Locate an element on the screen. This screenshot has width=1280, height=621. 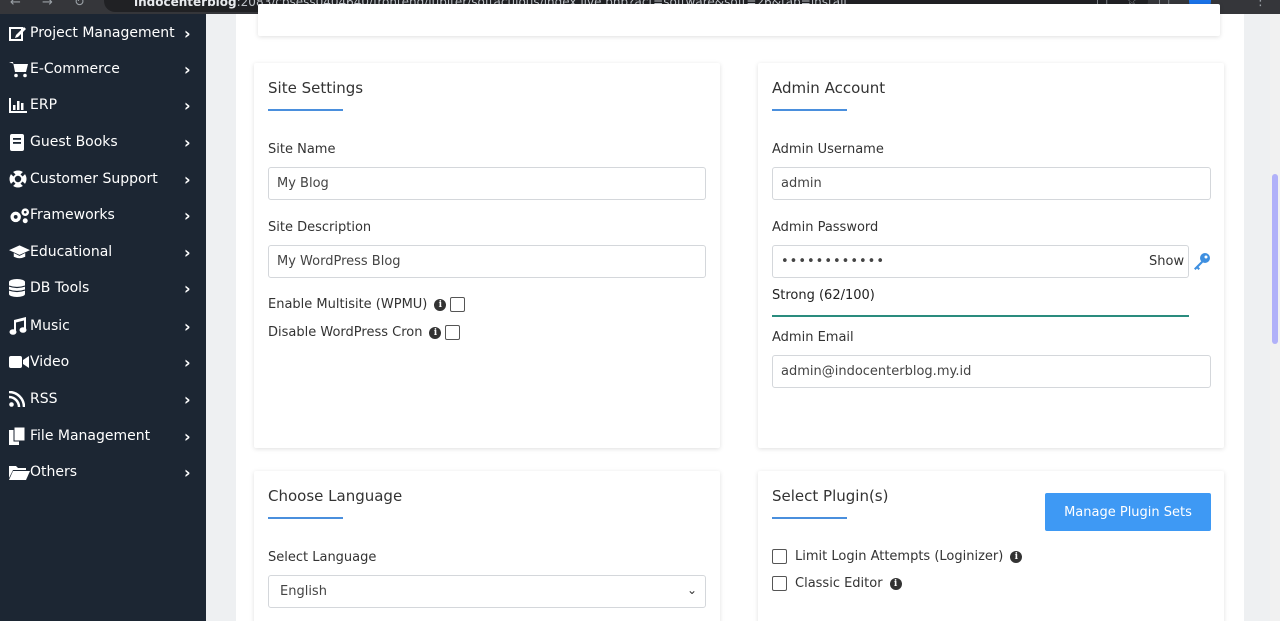
sidebar-item-label: Customer Support is located at coordinates (94, 179).